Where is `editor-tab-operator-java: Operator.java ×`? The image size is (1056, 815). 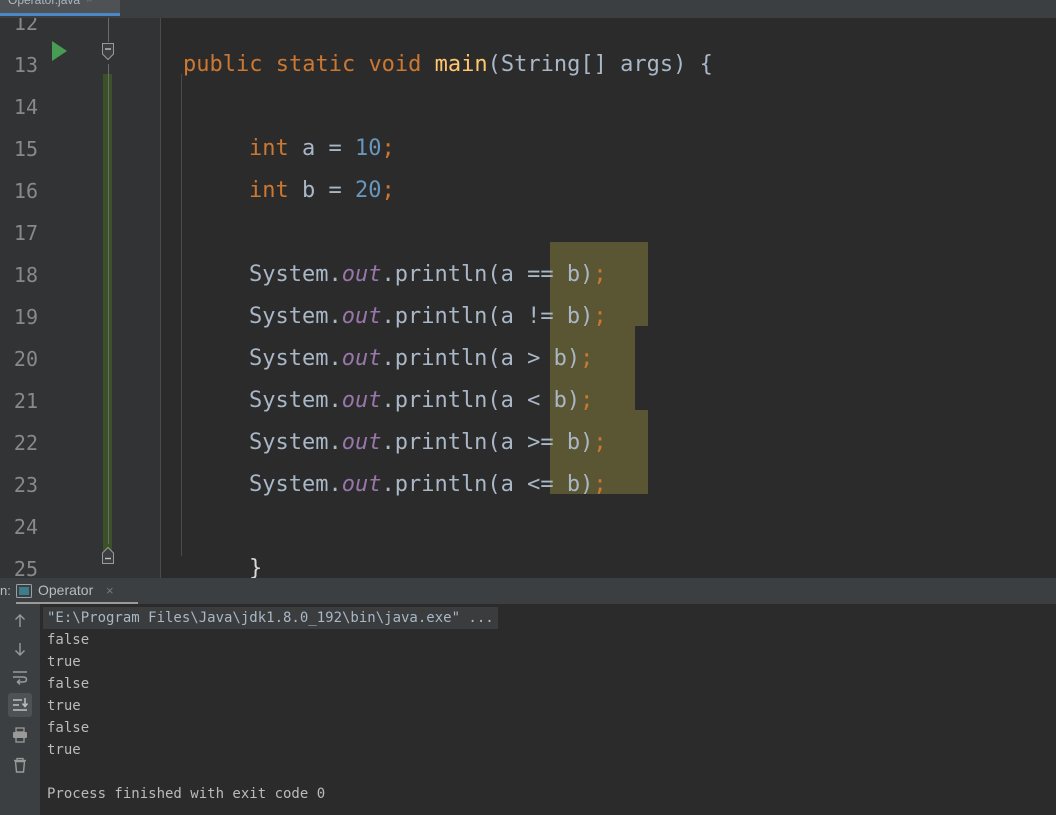 editor-tab-operator-java: Operator.java × is located at coordinates (60, 8).